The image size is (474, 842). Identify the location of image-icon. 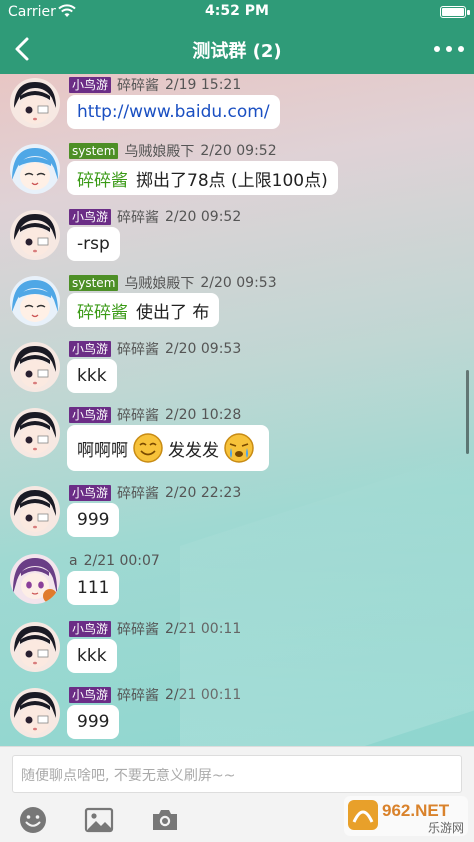
(99, 820).